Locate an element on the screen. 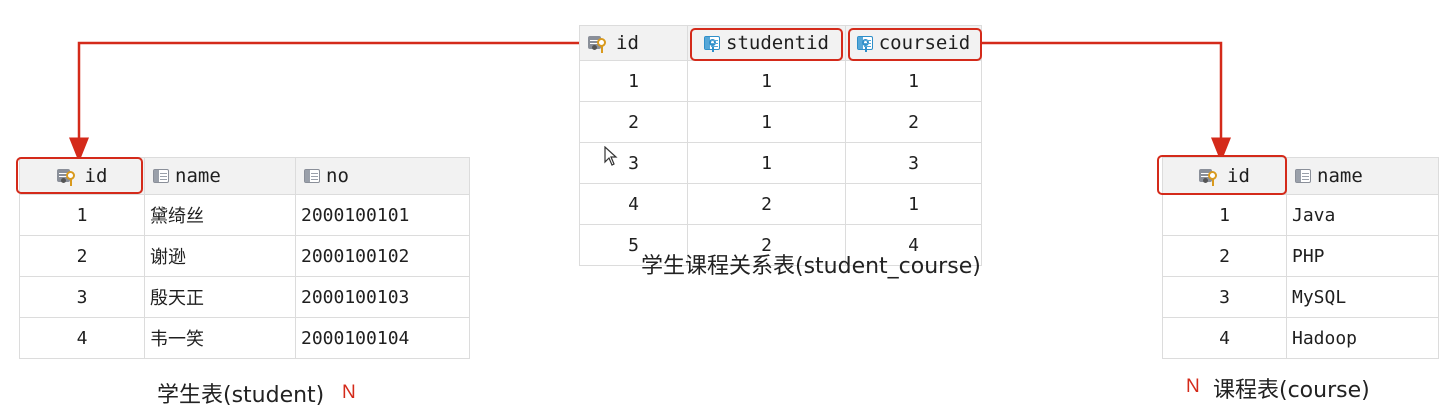  table-row: 421 is located at coordinates (780, 204).